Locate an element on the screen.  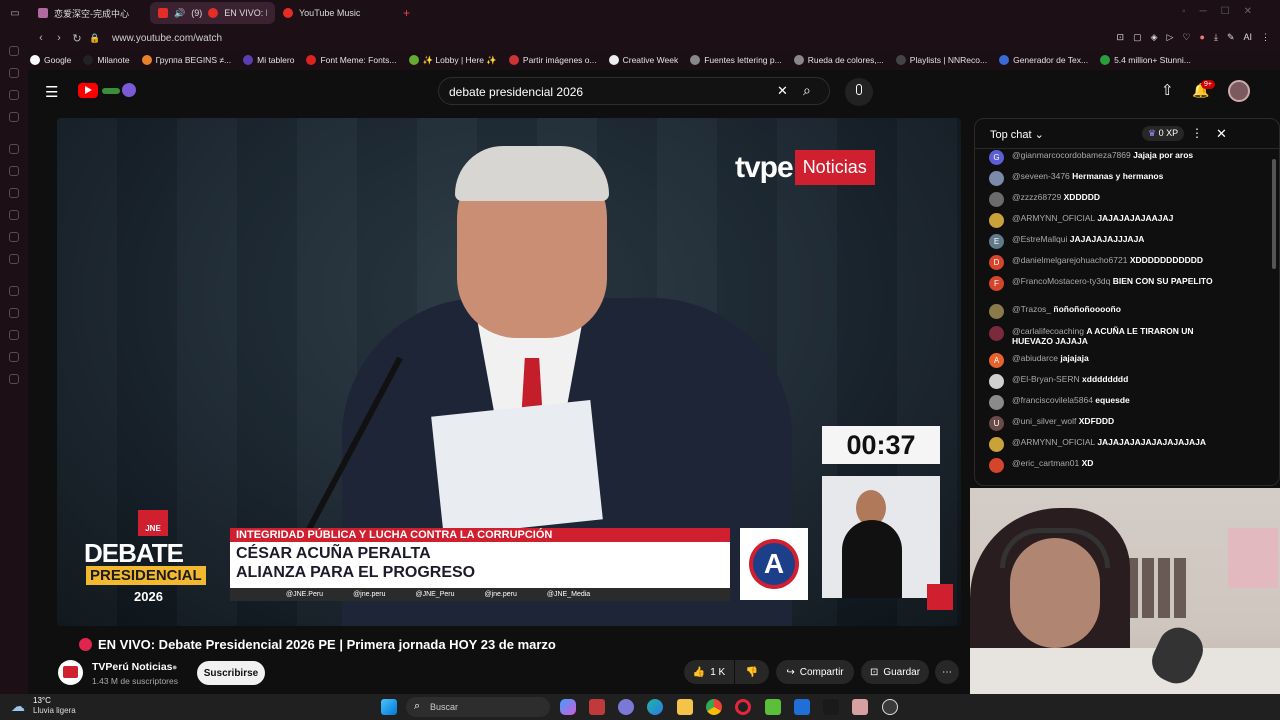
bookmark-item: Mi tablero is located at coordinates (268, 60).